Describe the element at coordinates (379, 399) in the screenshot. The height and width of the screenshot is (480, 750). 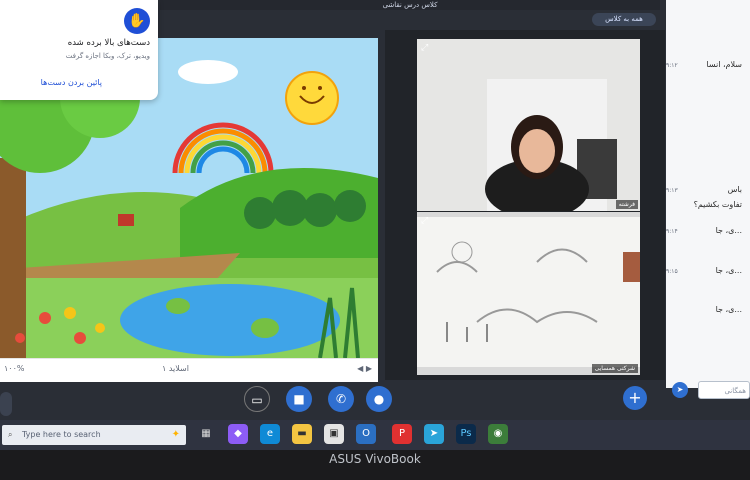
I see `microphone-icon: ●` at that location.